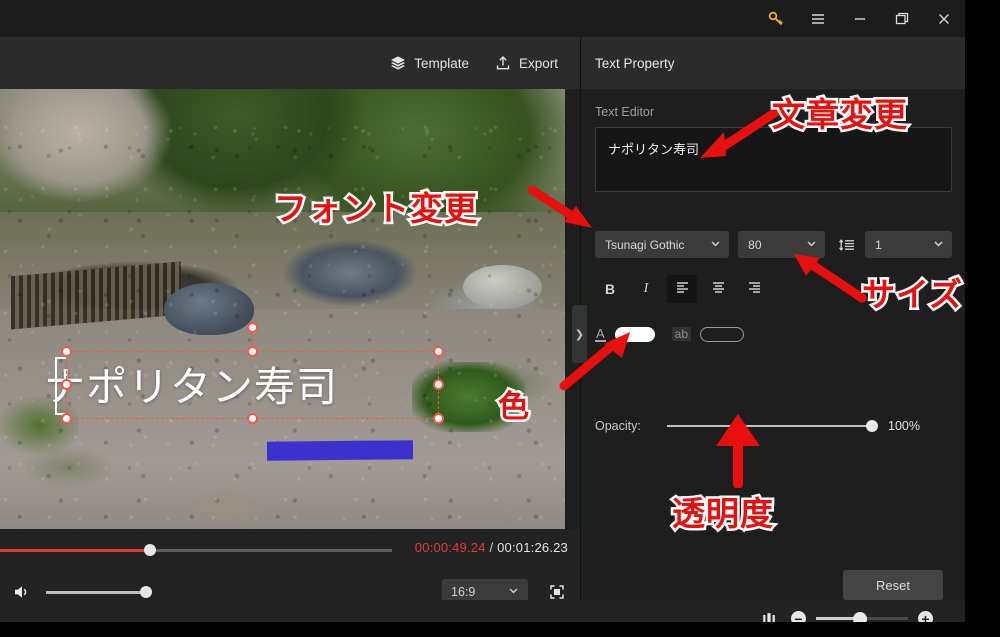 This screenshot has width=1000, height=637. I want to click on layers-icon, so click(398, 63).